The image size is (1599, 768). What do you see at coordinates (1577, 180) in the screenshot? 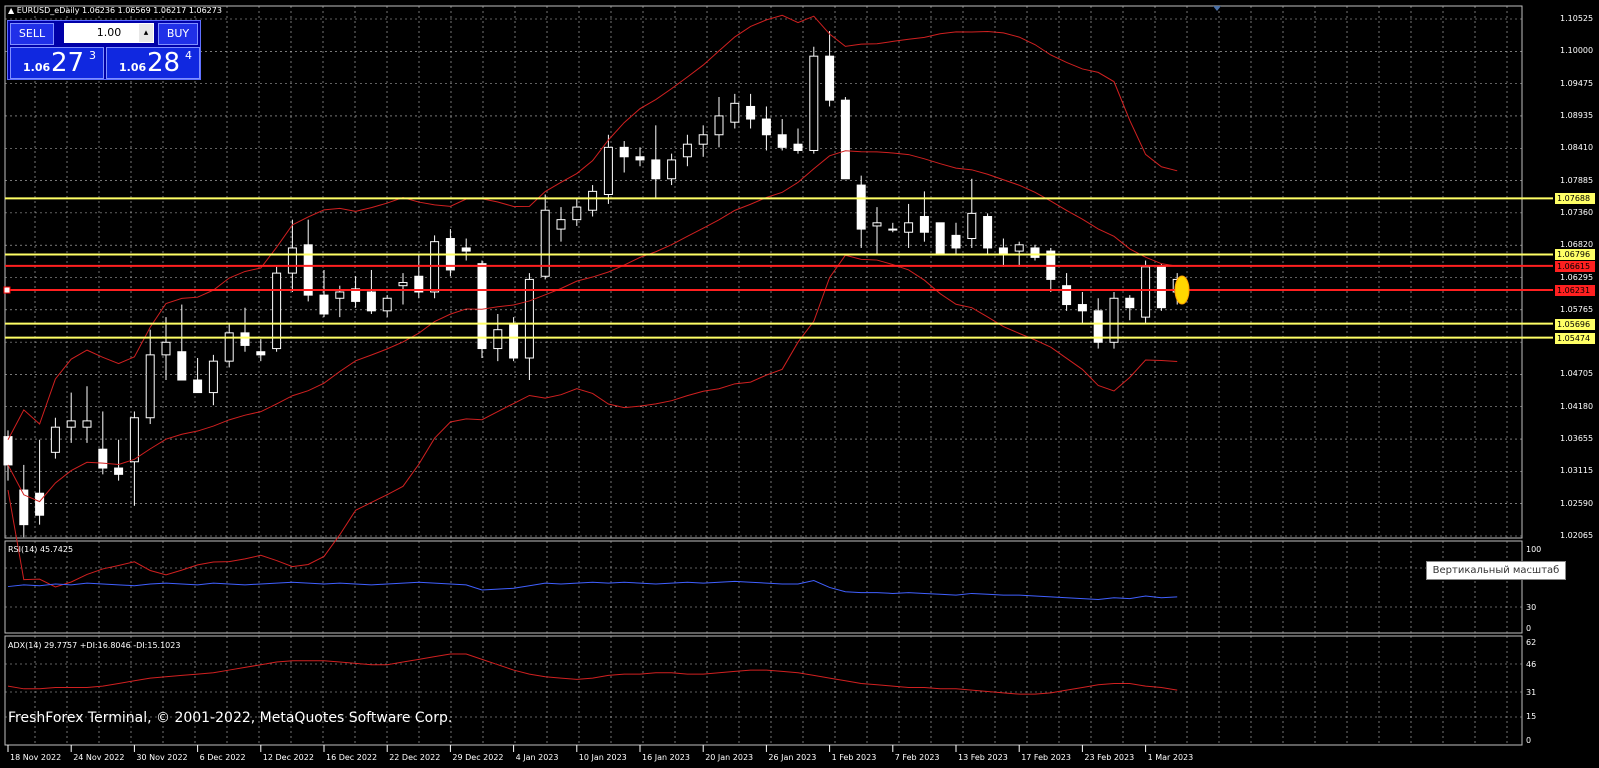
I see `price-axis-tick: 1.07885` at bounding box center [1577, 180].